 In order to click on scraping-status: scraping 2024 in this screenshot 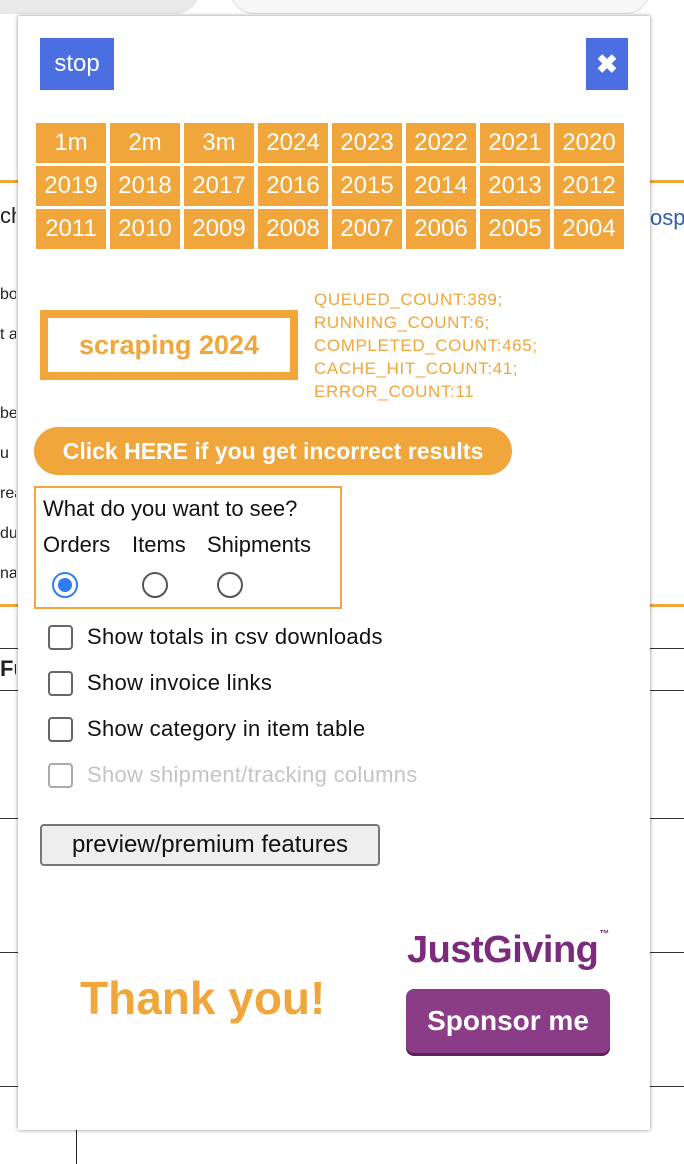, I will do `click(169, 345)`.